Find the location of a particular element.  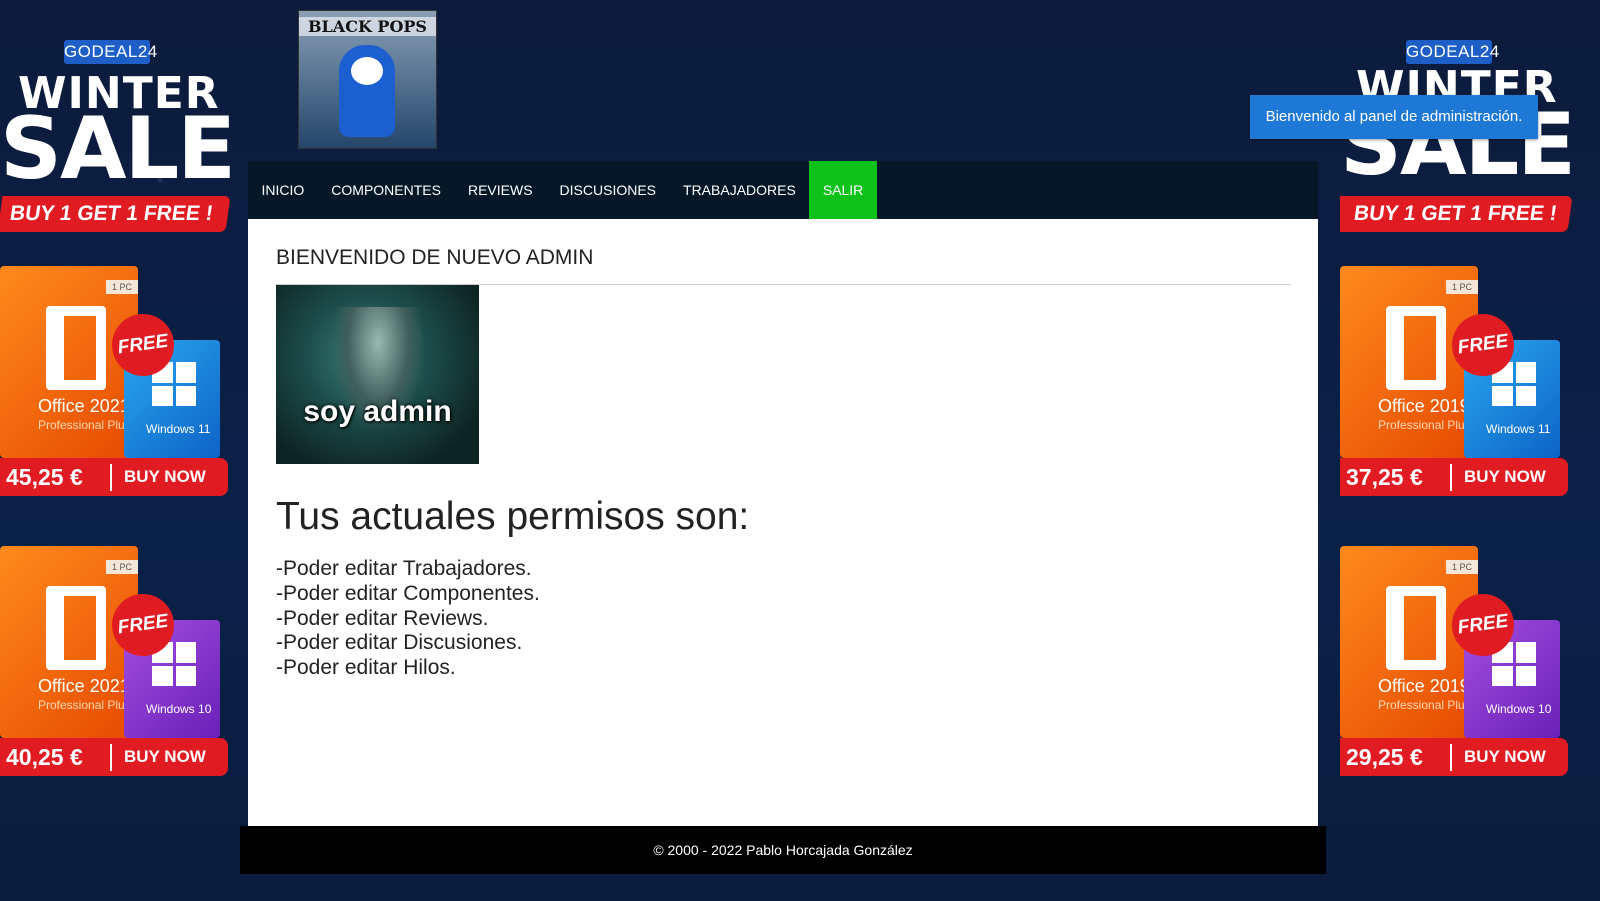

nav-item-trabajadores: TRABAJADORES is located at coordinates (740, 190).